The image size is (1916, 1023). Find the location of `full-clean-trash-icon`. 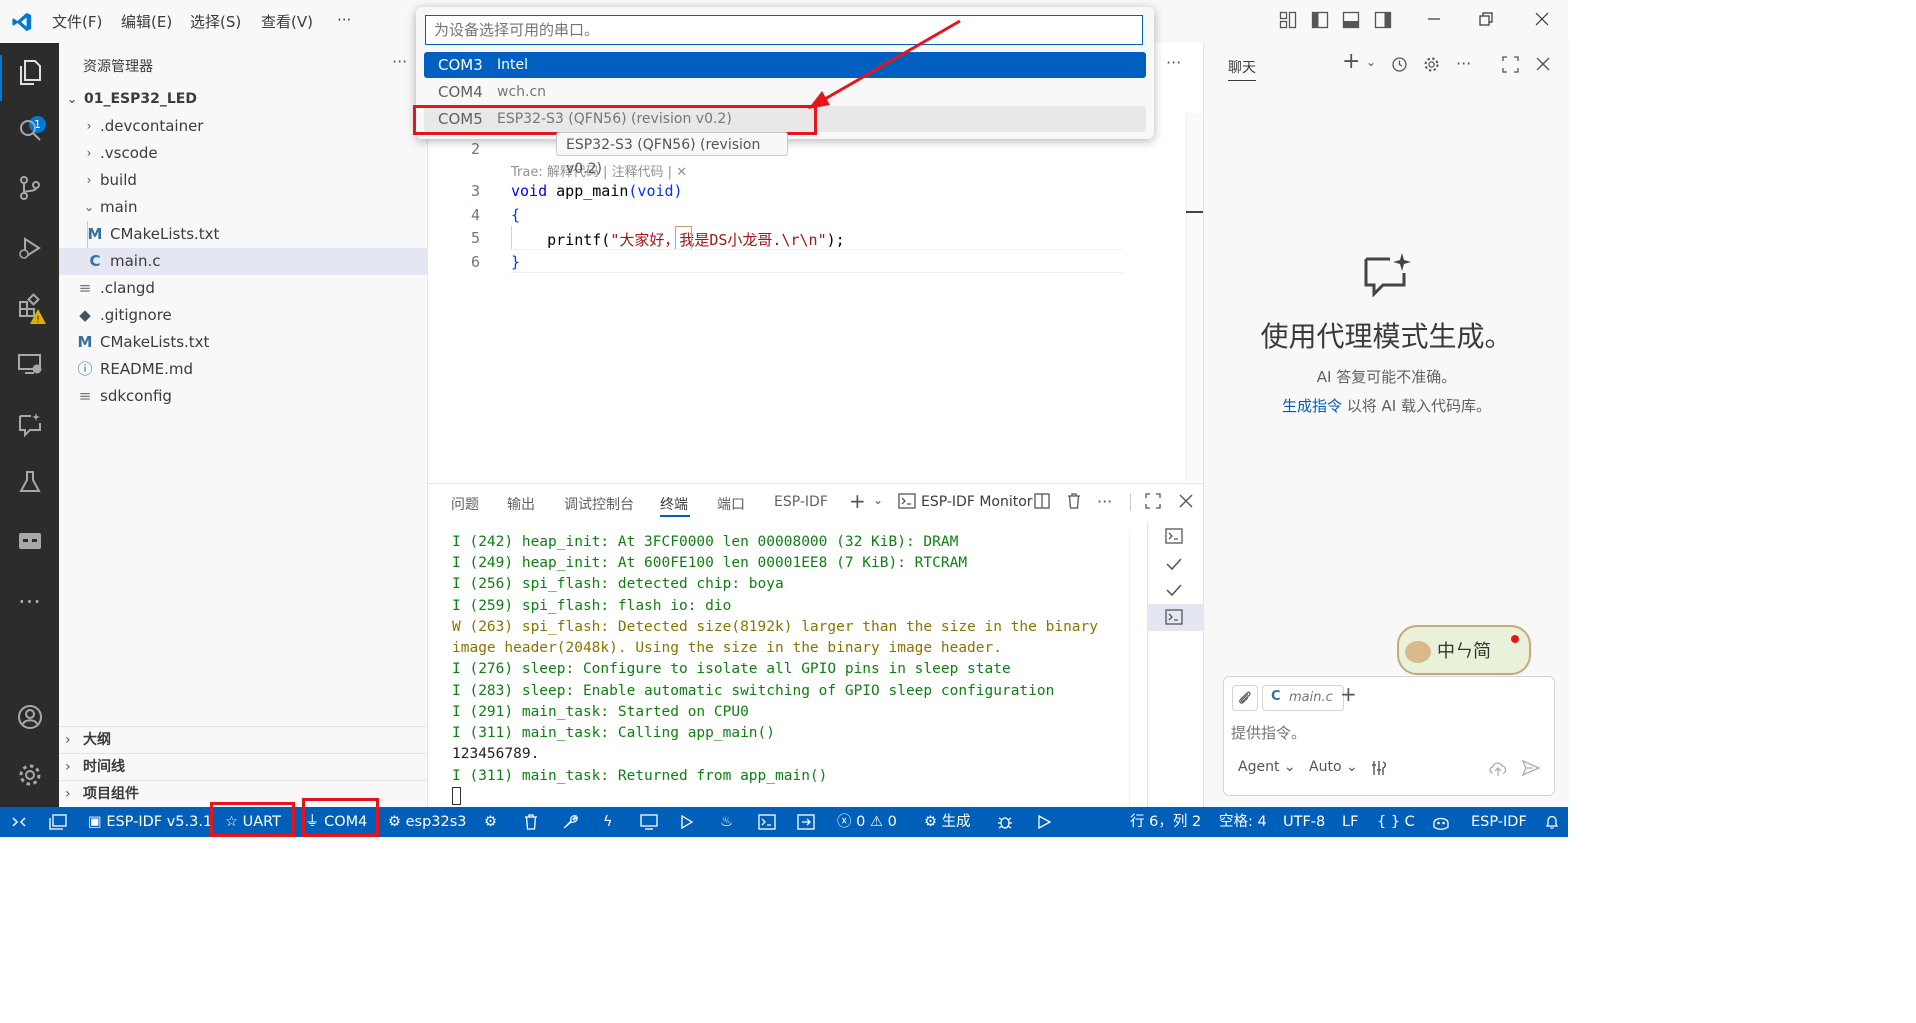

full-clean-trash-icon is located at coordinates (531, 822).